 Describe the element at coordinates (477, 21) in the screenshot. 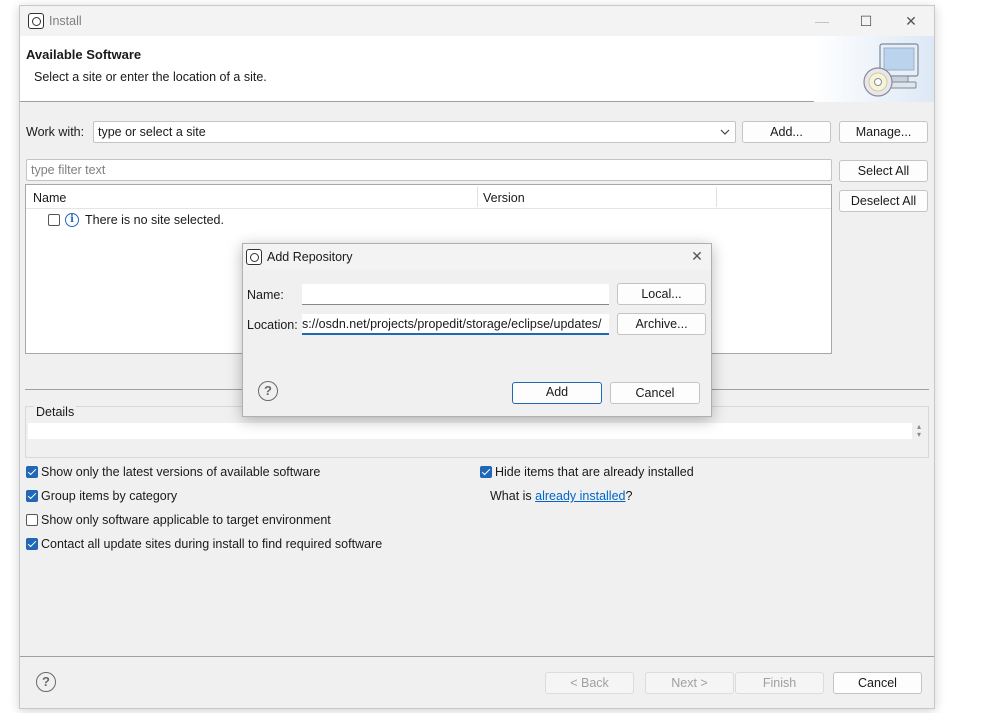

I see `title-bar: Install — ☐ ✕` at that location.